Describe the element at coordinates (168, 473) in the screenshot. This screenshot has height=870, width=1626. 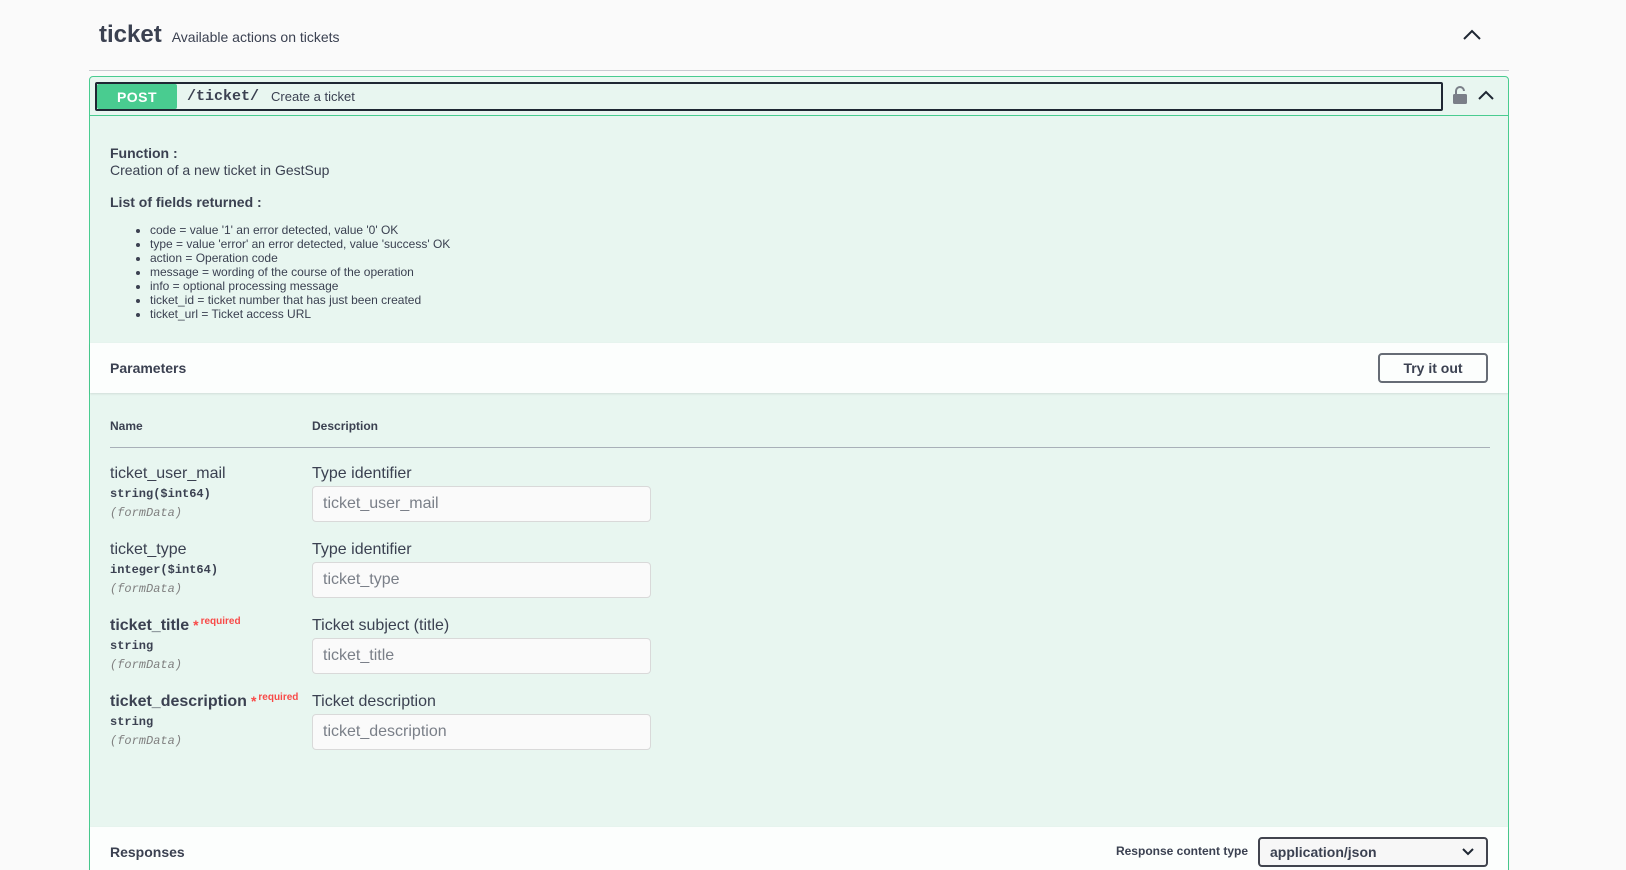
I see `param-name: ticket_user_mail` at that location.